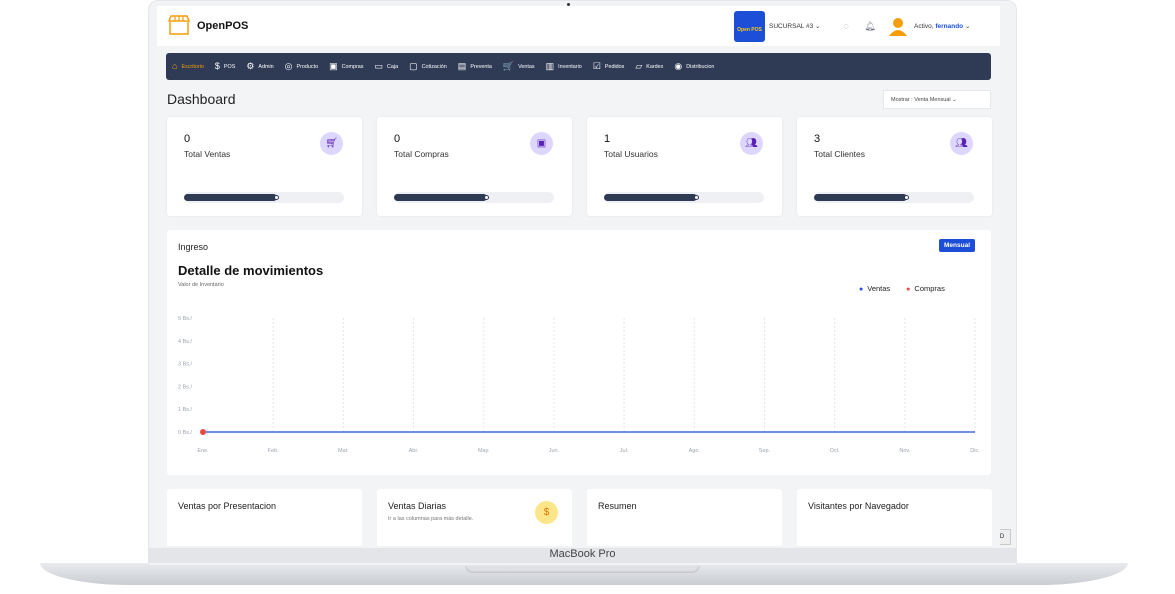 This screenshot has height=594, width=1175. Describe the element at coordinates (617, 506) in the screenshot. I see `card-title: Resumen` at that location.